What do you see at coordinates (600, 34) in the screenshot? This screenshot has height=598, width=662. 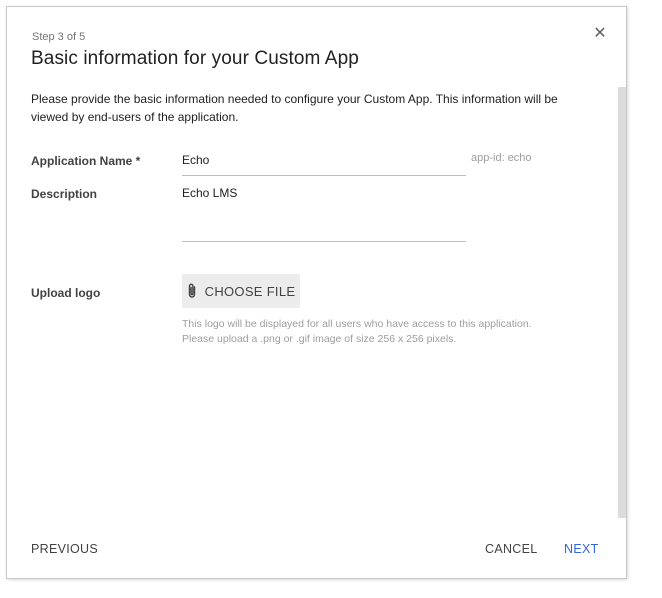 I see `close-icon: ✕` at bounding box center [600, 34].